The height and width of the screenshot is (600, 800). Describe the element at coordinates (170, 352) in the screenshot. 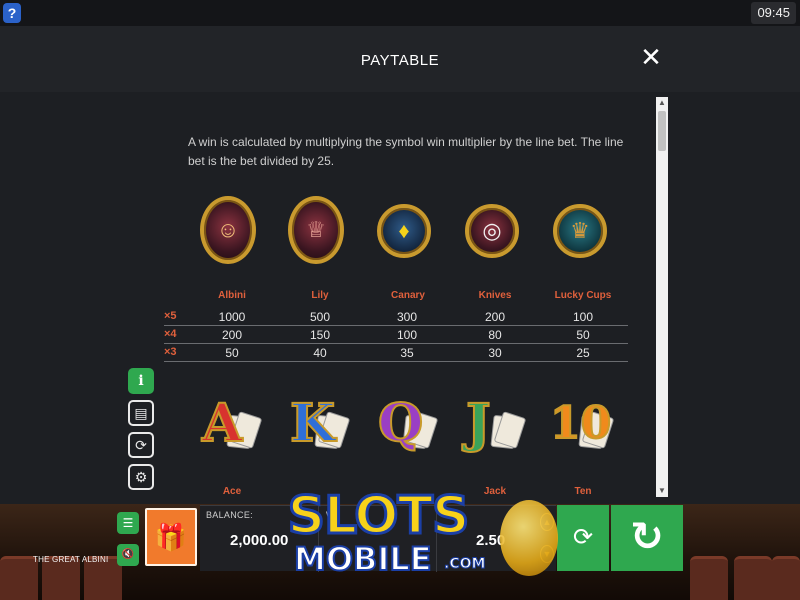

I see `multiplier-label: ×3` at that location.